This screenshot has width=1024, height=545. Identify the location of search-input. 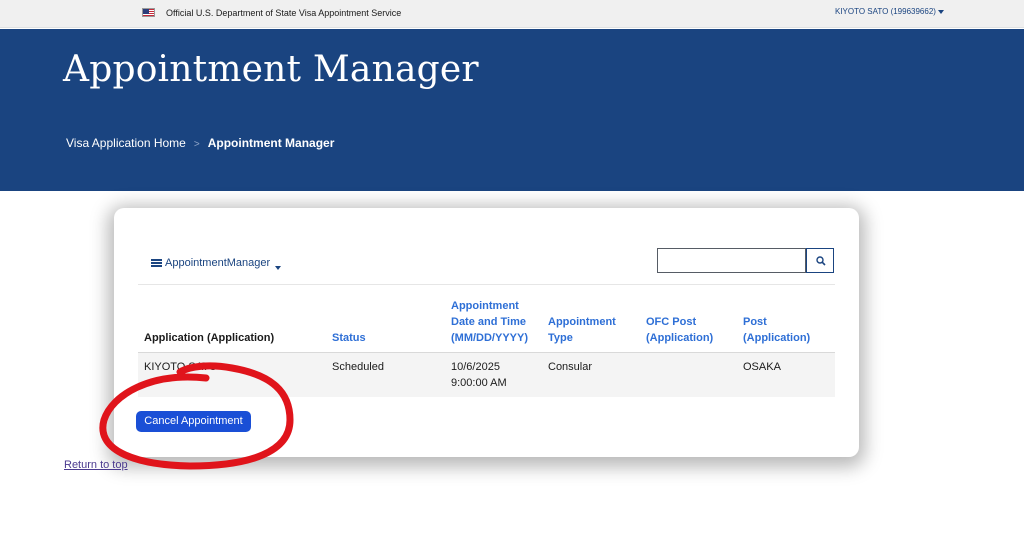
(731, 260).